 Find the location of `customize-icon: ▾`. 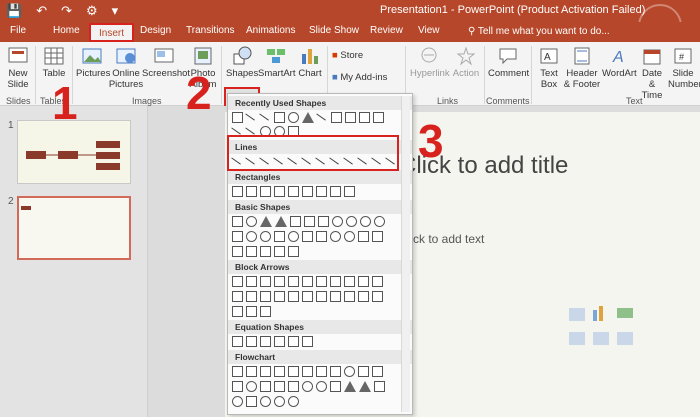

customize-icon: ▾ is located at coordinates (115, 11).